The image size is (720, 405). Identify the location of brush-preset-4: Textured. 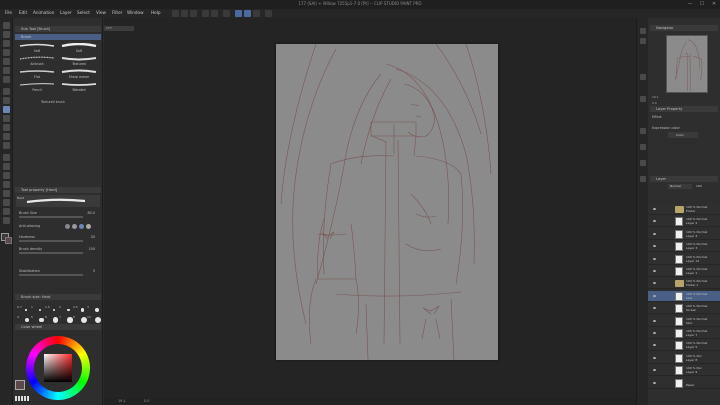
(79, 61).